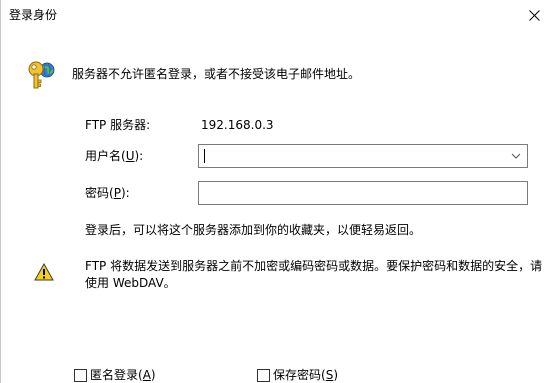  Describe the element at coordinates (516, 156) in the screenshot. I see `chevron-down-icon` at that location.